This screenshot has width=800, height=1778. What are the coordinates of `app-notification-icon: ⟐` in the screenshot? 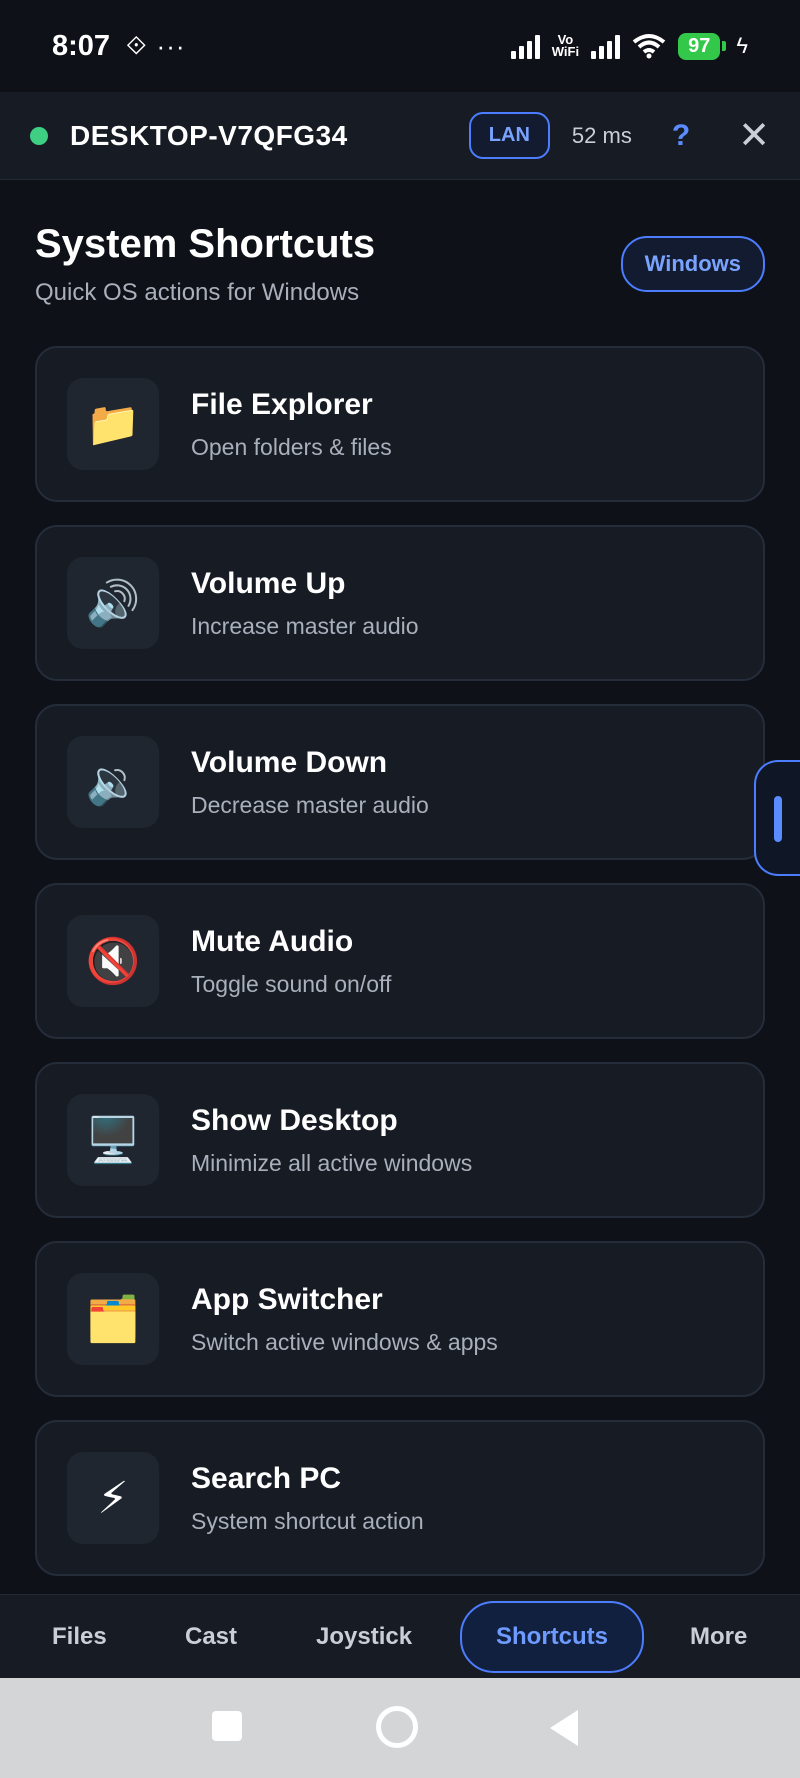 It's located at (136, 45).